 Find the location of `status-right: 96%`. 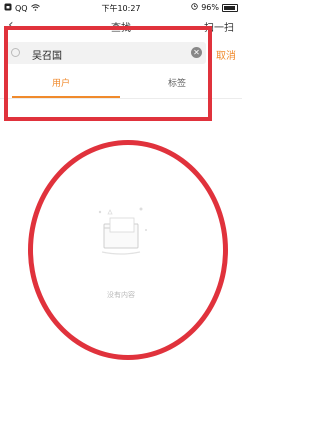

status-right: 96% is located at coordinates (214, 7).